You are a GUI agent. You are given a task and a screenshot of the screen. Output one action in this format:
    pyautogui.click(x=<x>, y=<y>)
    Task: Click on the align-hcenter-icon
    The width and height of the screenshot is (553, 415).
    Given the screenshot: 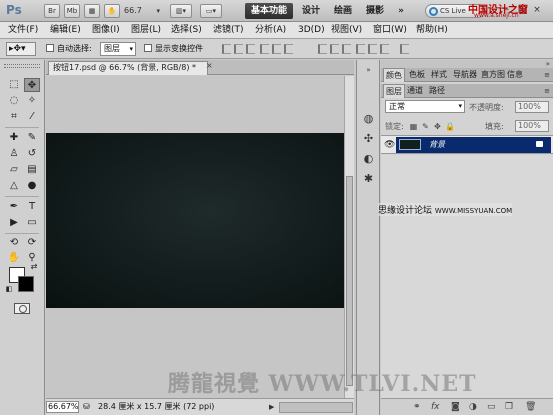 What is the action you would take?
    pyautogui.click(x=276, y=49)
    